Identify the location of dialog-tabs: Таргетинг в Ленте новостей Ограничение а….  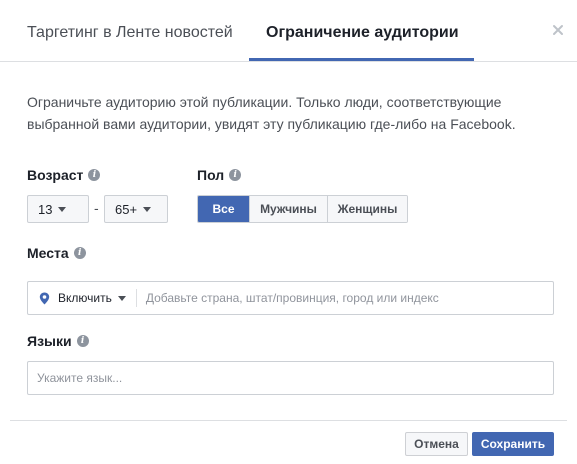
(288, 31).